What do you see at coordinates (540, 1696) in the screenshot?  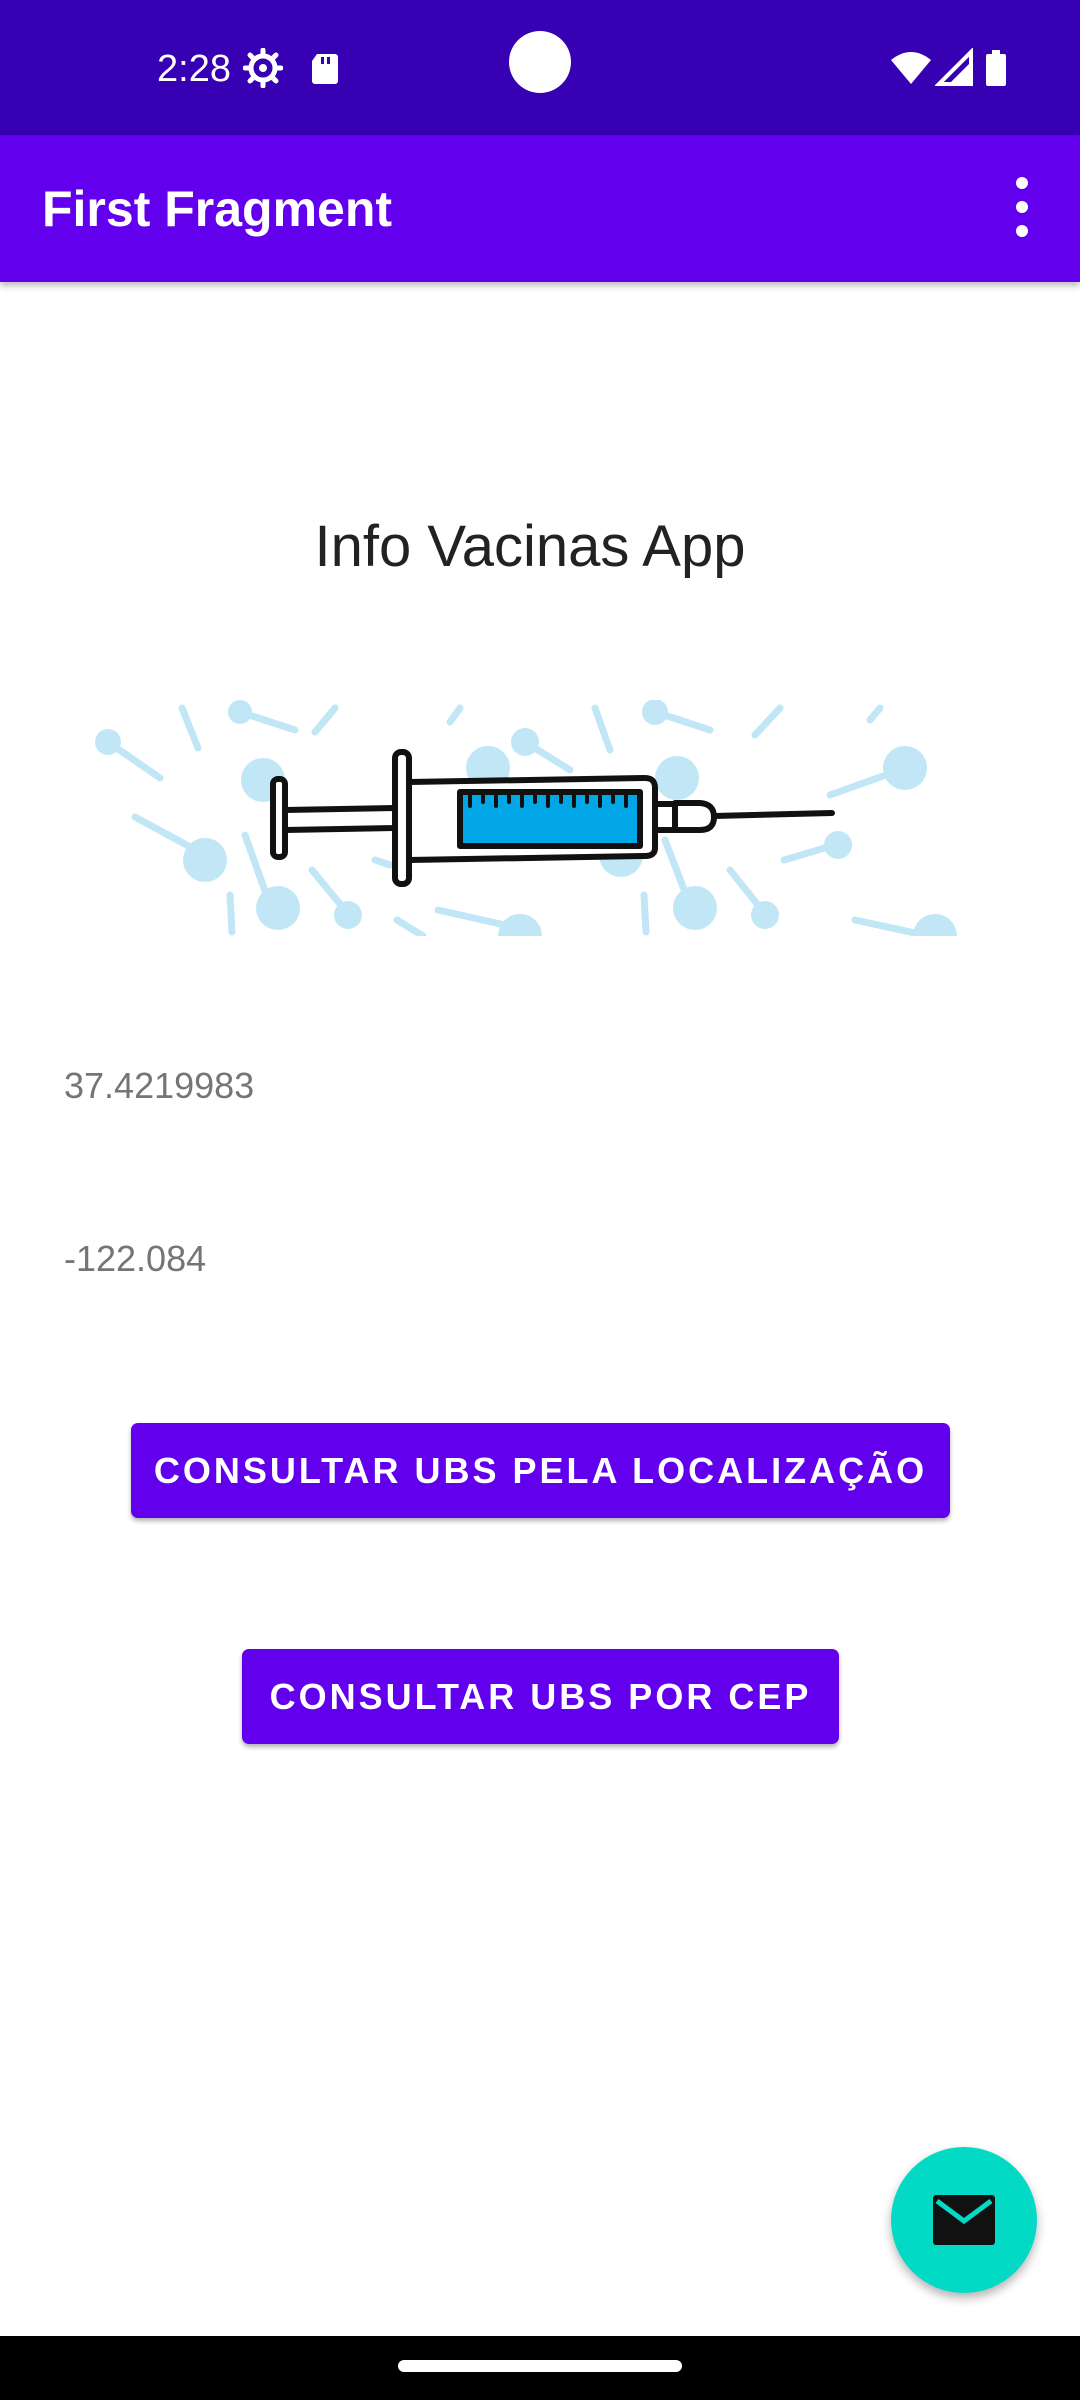 I see `consult-by-cep-button: CONSULTAR UBS POR CEP` at bounding box center [540, 1696].